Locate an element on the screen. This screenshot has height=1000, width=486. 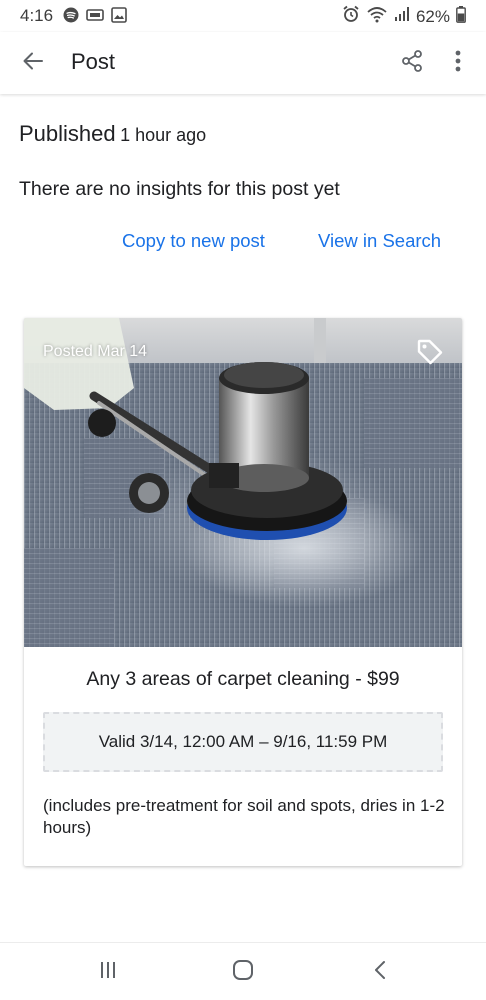
nav-back-icon is located at coordinates (380, 972).